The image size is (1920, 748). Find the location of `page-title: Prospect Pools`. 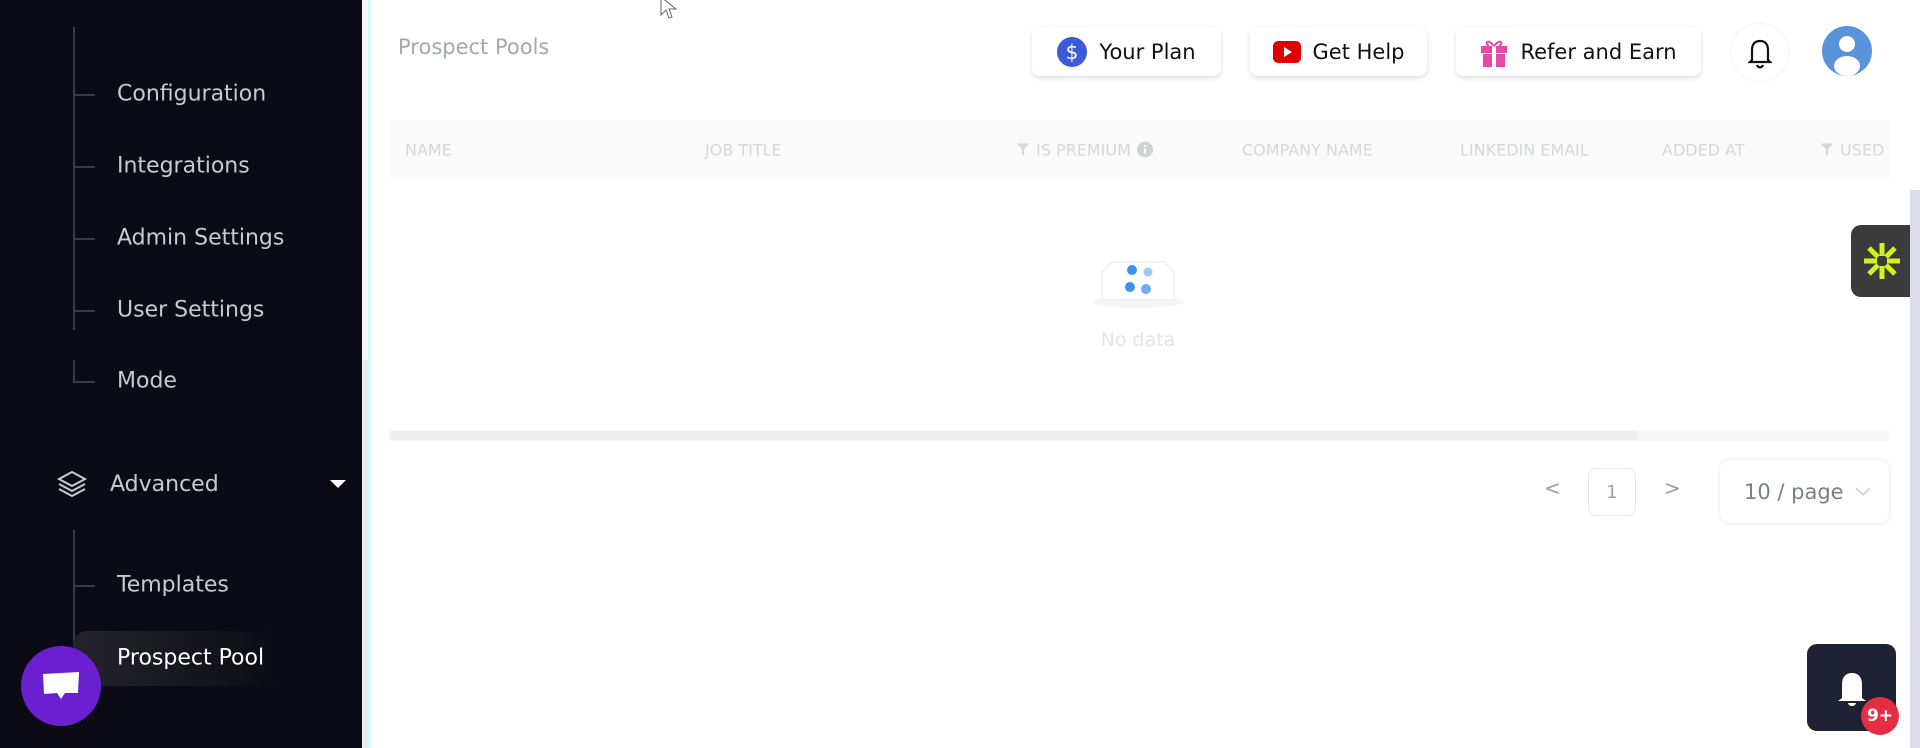

page-title: Prospect Pools is located at coordinates (474, 47).